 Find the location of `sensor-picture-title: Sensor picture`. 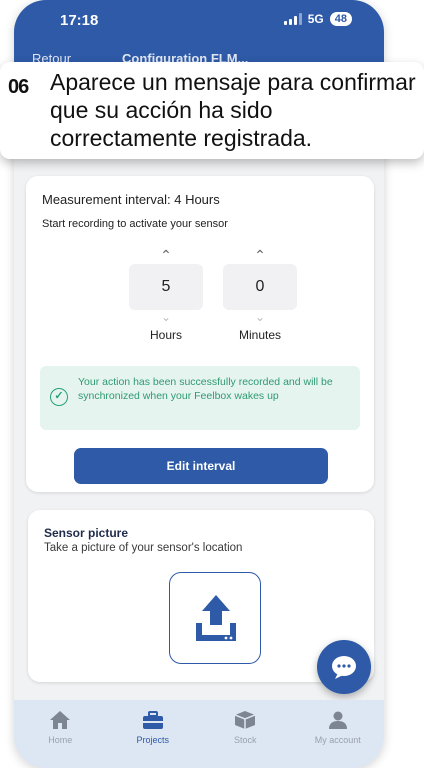

sensor-picture-title: Sensor picture is located at coordinates (86, 533).